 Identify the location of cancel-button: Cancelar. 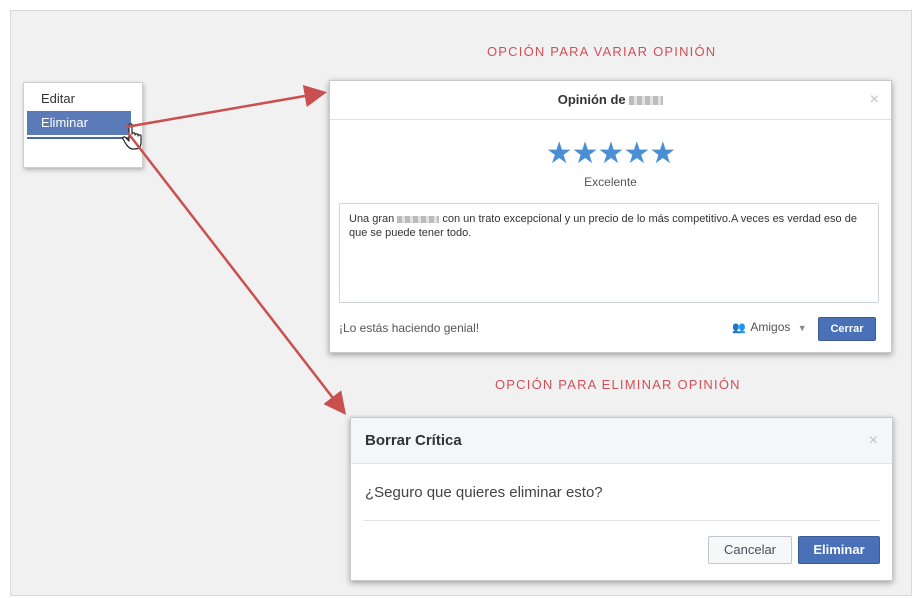
(750, 550).